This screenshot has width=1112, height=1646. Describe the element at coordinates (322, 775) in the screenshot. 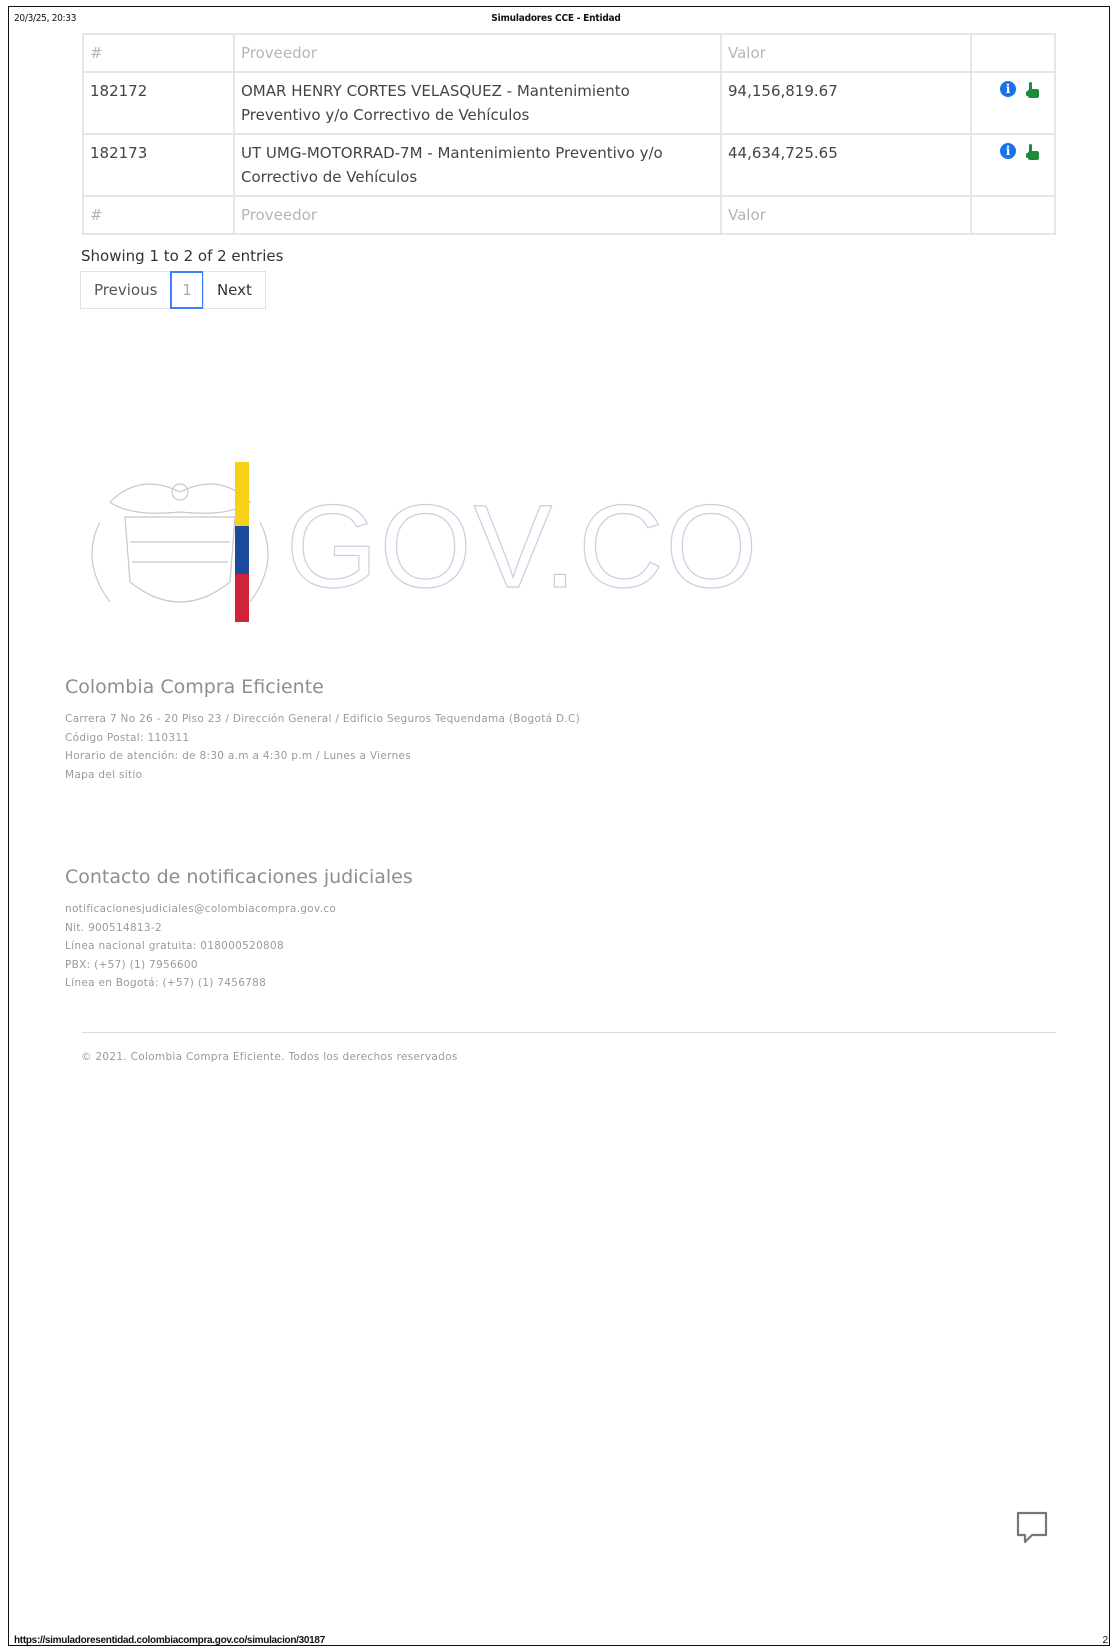

I see `sitemap-link: Mapa del sitio` at that location.